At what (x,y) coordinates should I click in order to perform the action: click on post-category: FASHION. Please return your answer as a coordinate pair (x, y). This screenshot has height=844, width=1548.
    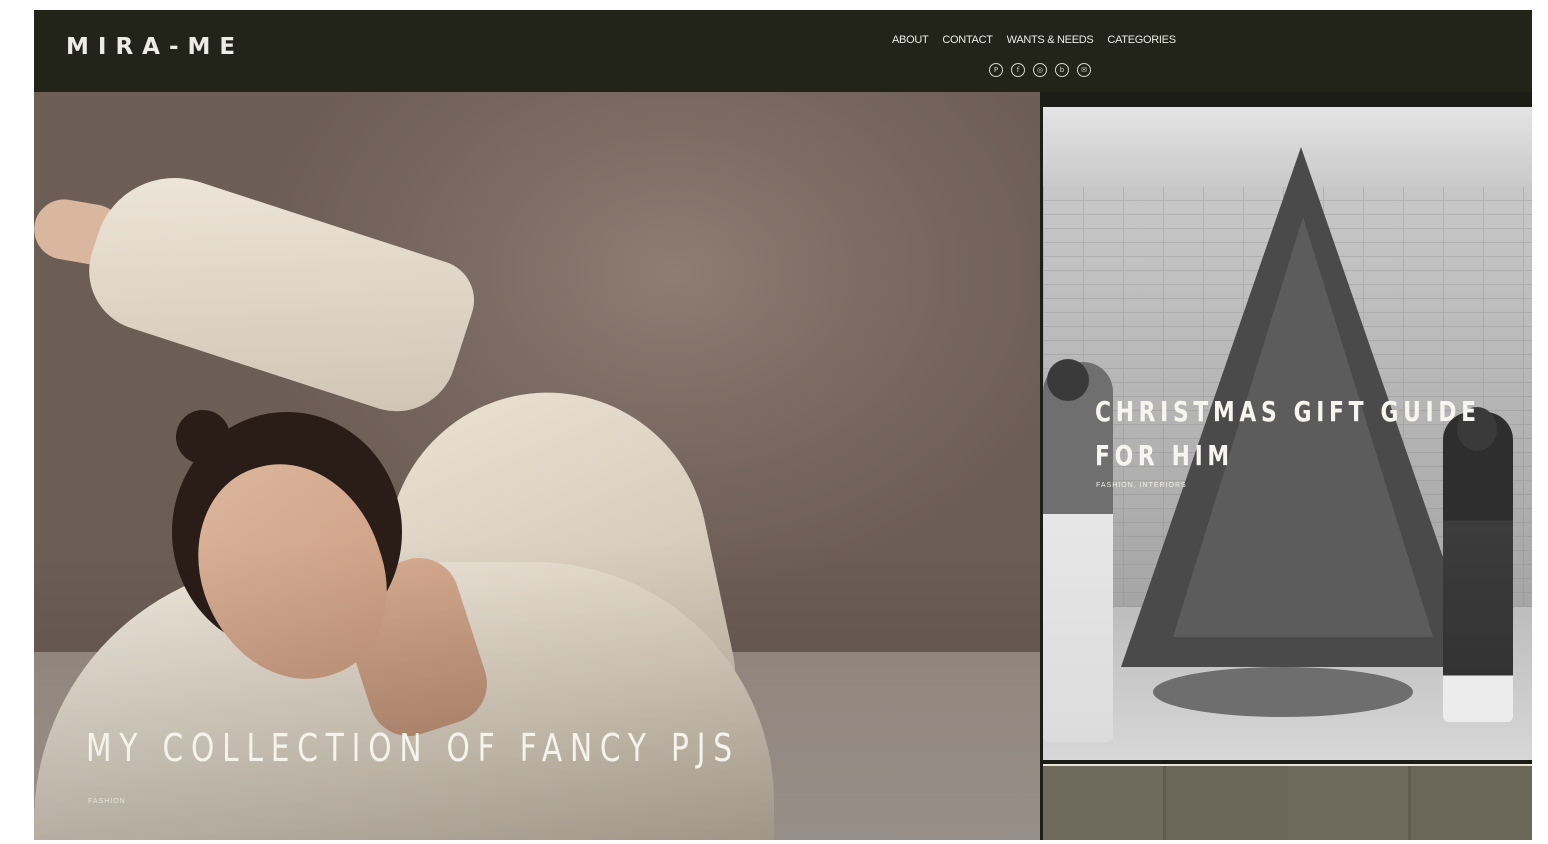
    Looking at the image, I should click on (107, 801).